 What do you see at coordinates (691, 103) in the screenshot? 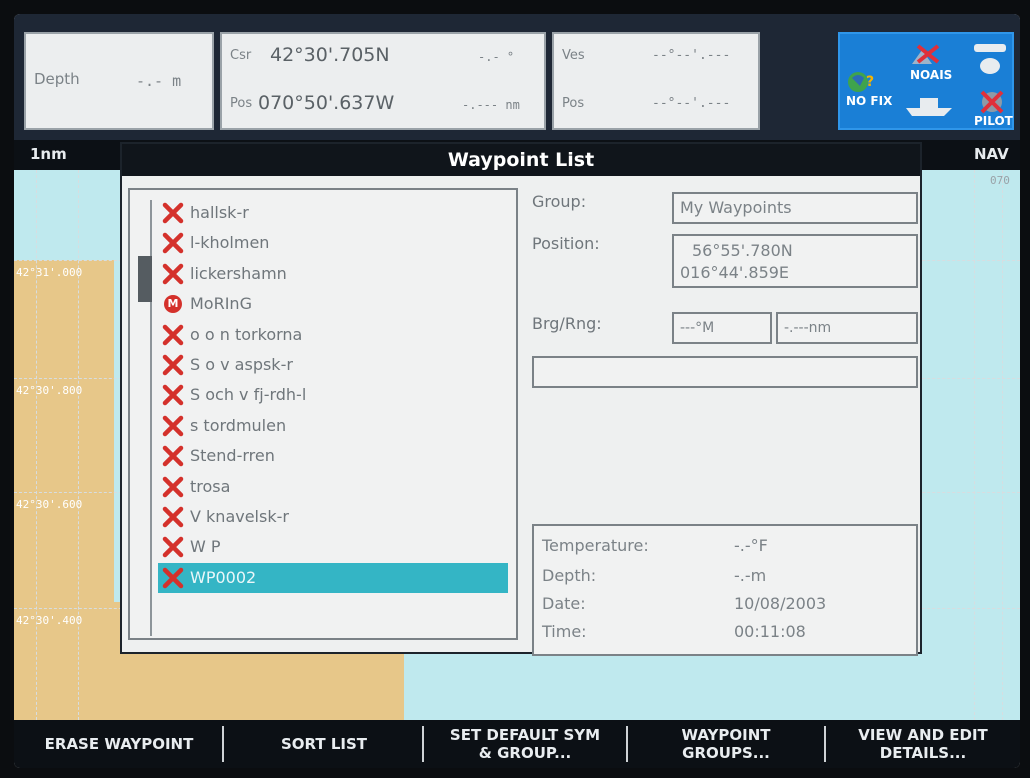
I see `vessel-pos-value: --°--'.---` at bounding box center [691, 103].